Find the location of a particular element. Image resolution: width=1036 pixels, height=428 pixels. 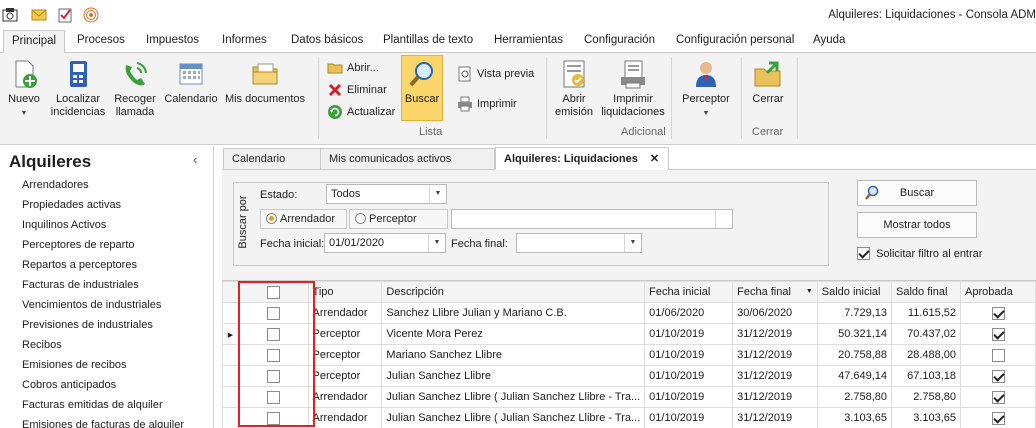

estado-select: Todos ▼ is located at coordinates (386, 194).